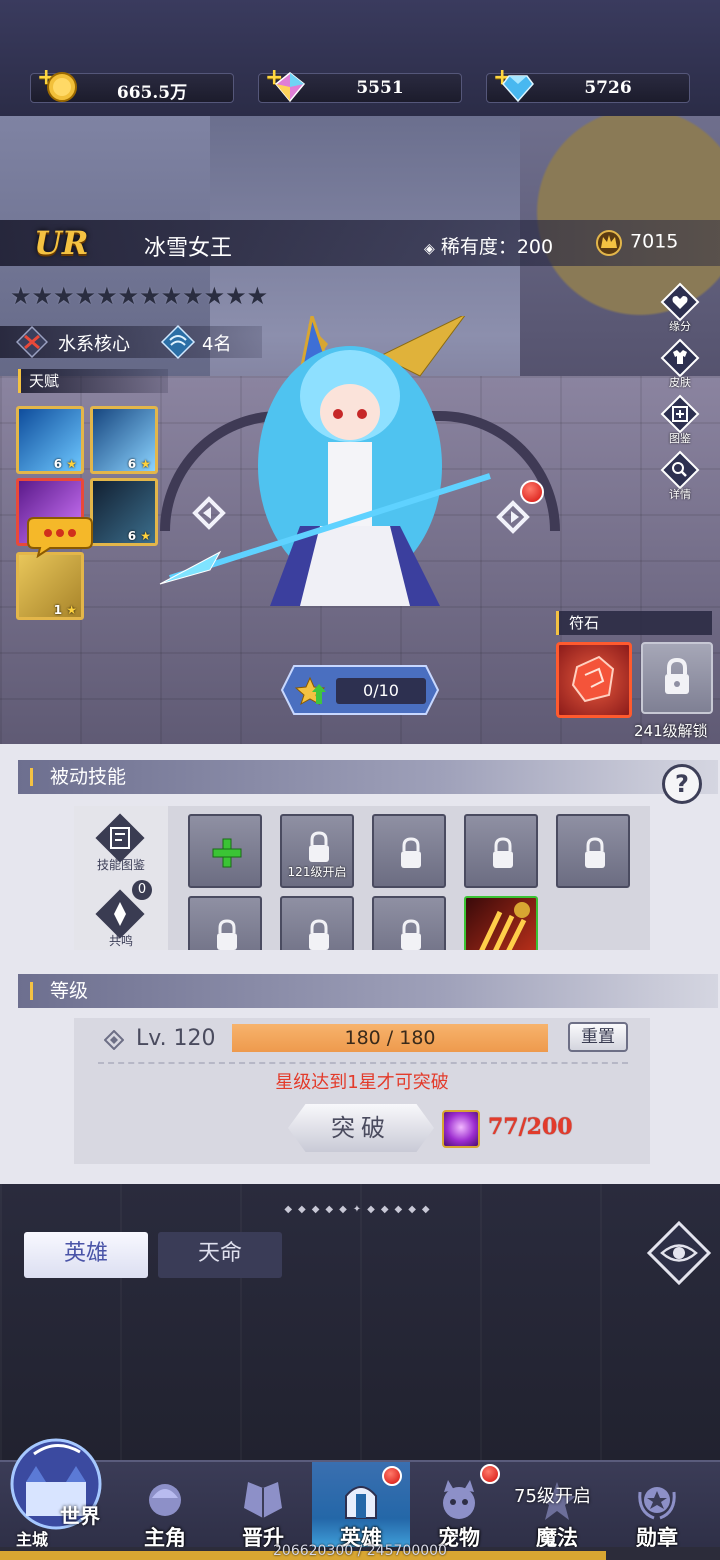 The image size is (720, 1560). I want to click on level-progress-text: 180 / 180, so click(390, 1038).